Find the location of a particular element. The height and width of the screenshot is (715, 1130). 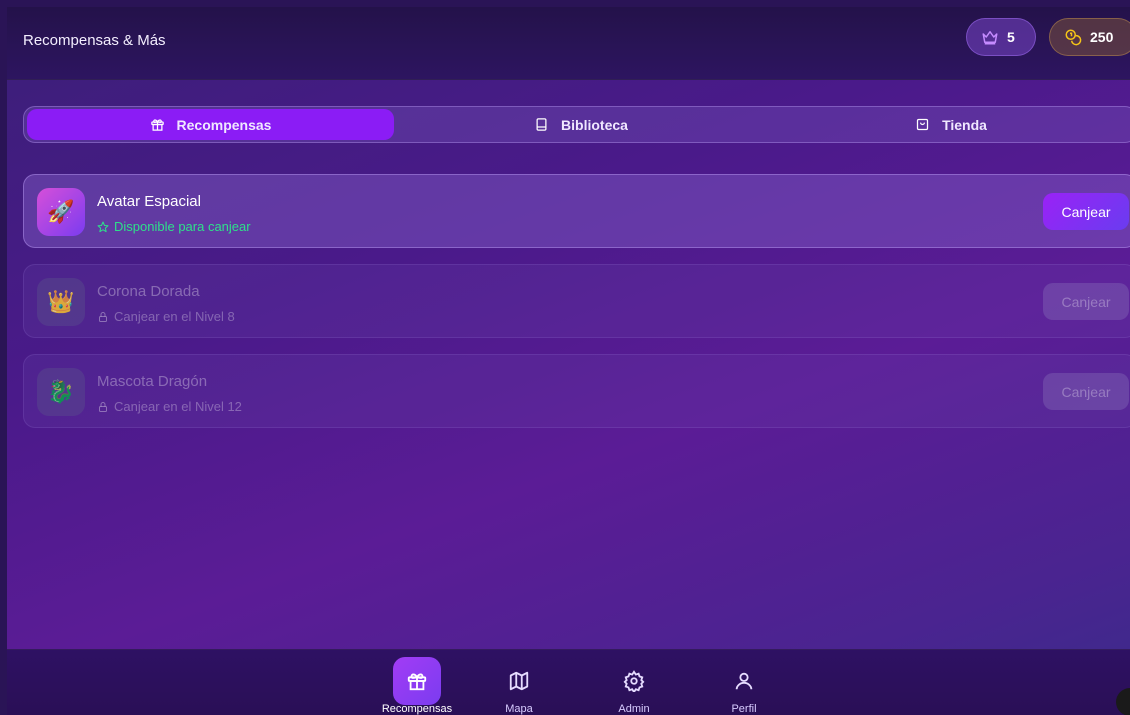

crown-icon: 👑 is located at coordinates (61, 302).